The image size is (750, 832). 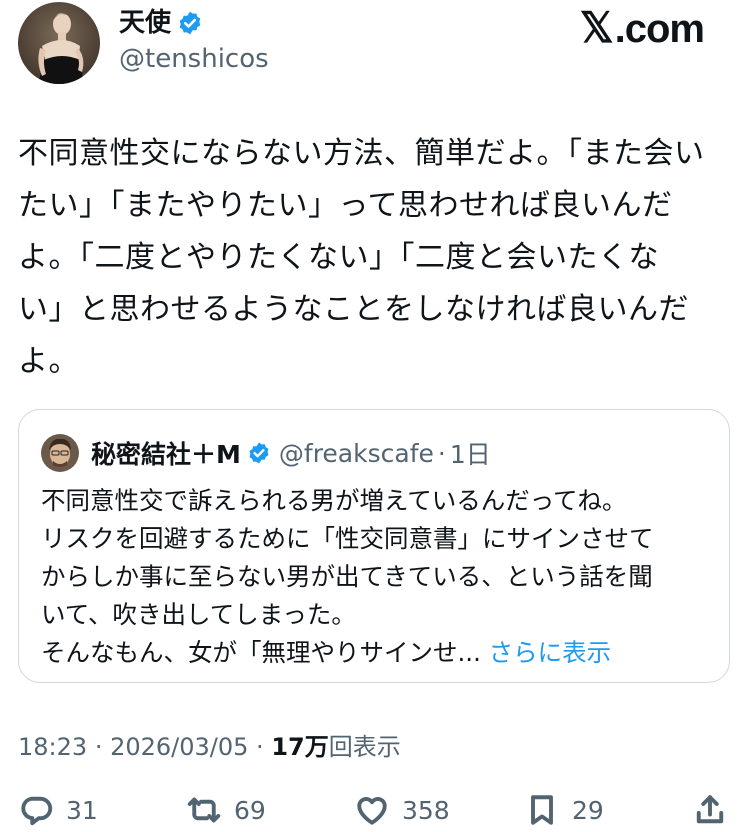 I want to click on views-count: 17万, so click(x=300, y=747).